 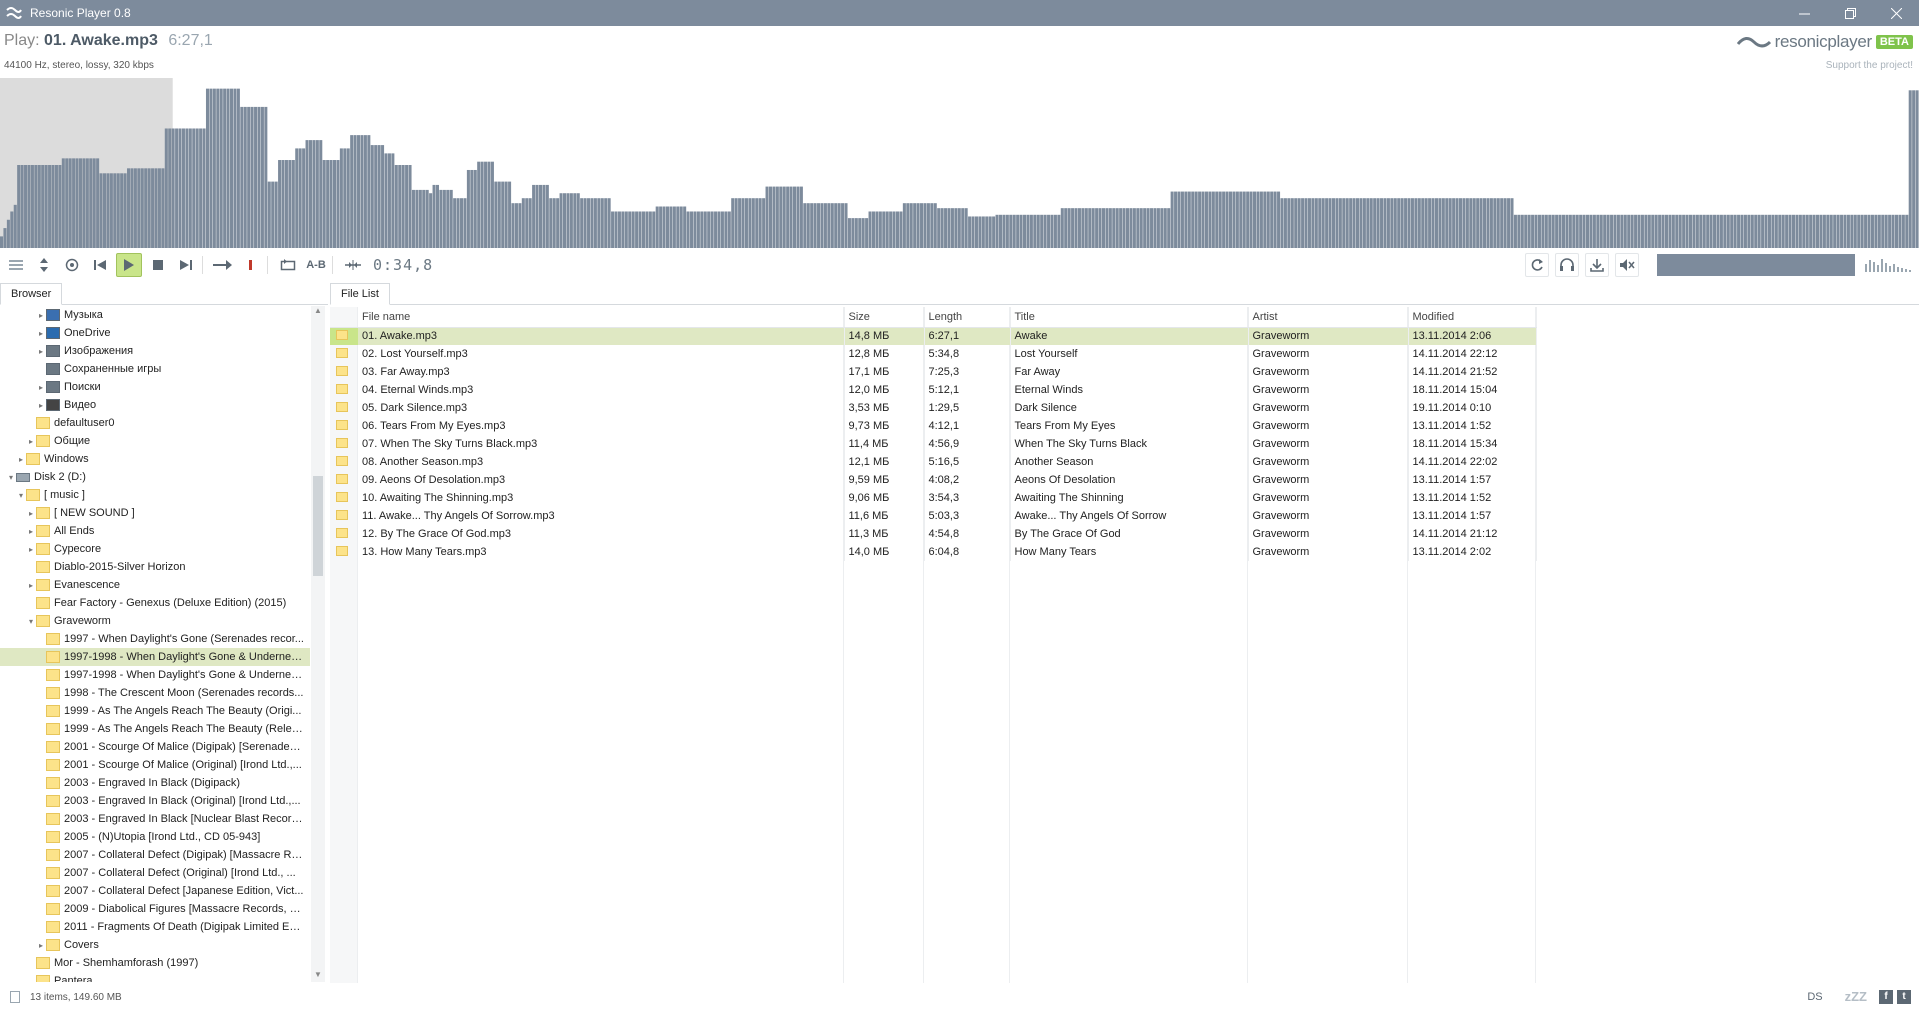 What do you see at coordinates (316, 265) in the screenshot?
I see `ab-repeat-button: A-B` at bounding box center [316, 265].